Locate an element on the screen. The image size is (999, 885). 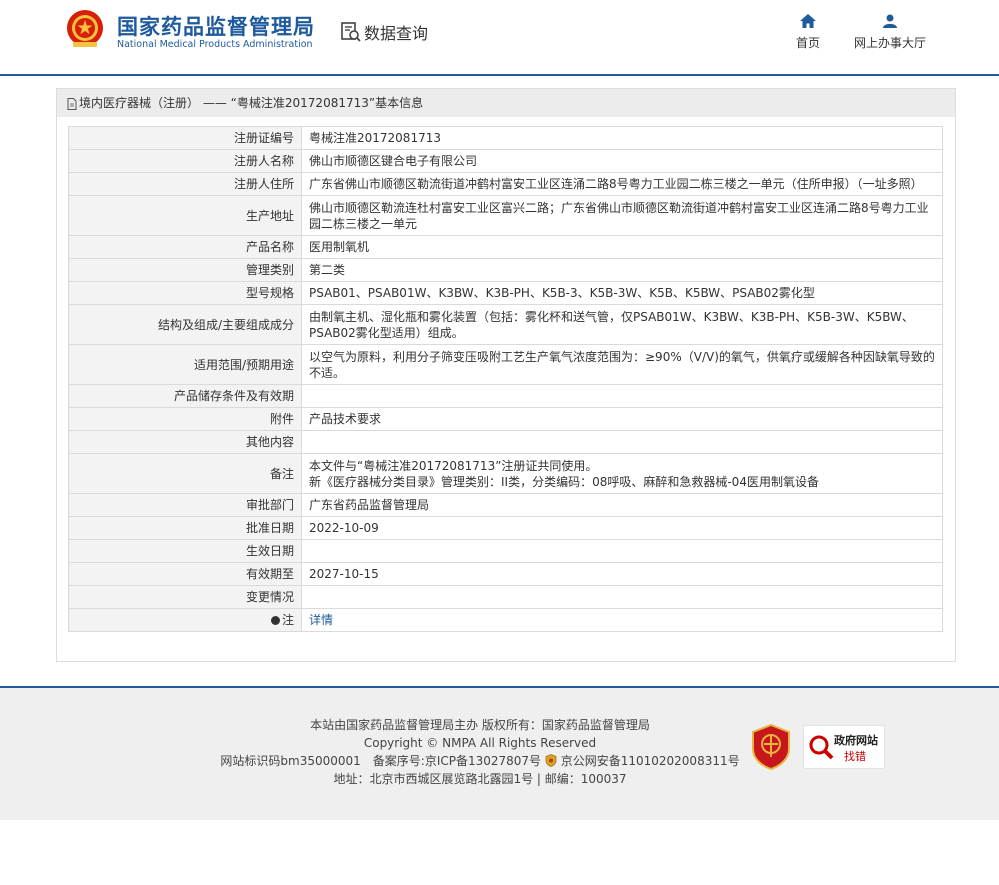
footer-copyright: Copyright © NMPA All Rights Reserved is located at coordinates (480, 743).